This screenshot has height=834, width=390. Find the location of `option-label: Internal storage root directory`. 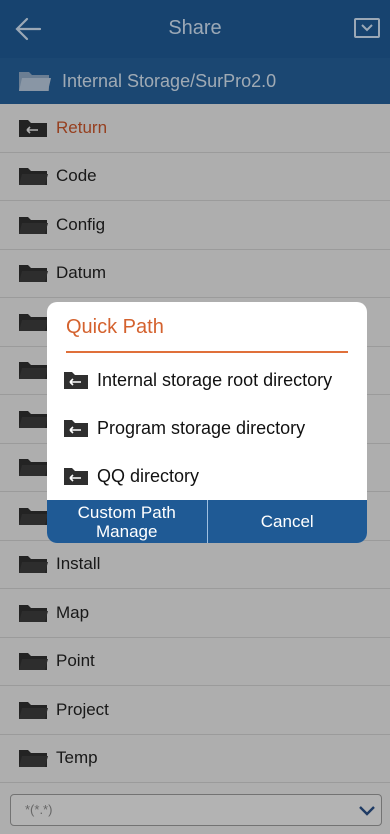

option-label: Internal storage root directory is located at coordinates (215, 379).